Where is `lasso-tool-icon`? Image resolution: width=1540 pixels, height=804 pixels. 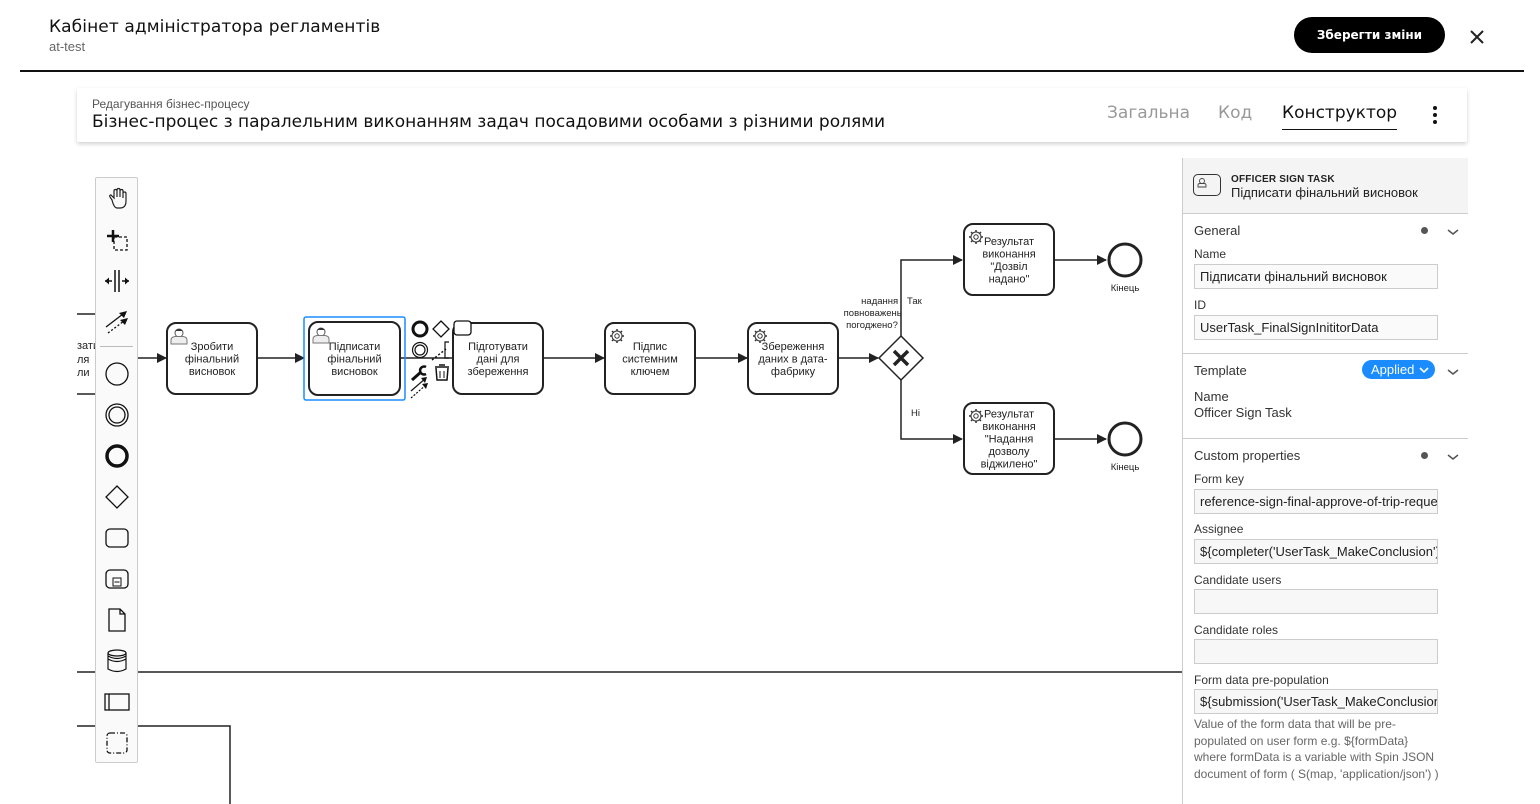
lasso-tool-icon is located at coordinates (117, 240).